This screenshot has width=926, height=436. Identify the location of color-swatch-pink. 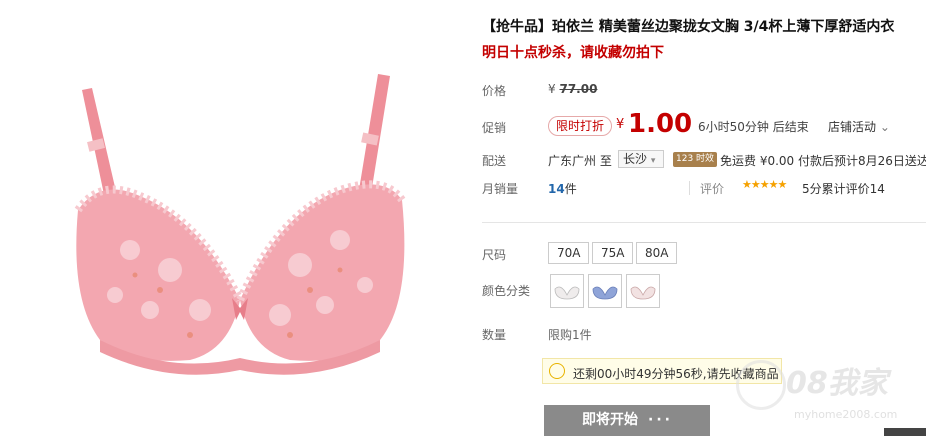
(643, 291).